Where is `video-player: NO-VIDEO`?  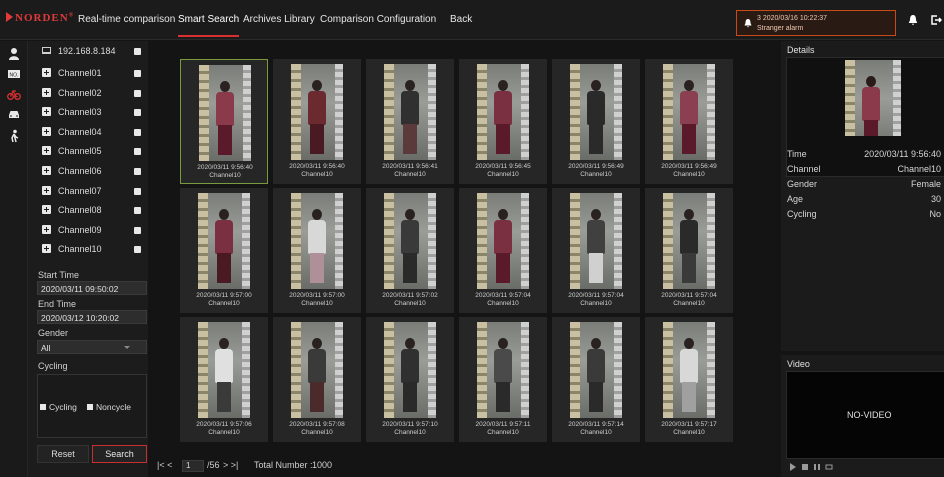
video-player: NO-VIDEO is located at coordinates (865, 415).